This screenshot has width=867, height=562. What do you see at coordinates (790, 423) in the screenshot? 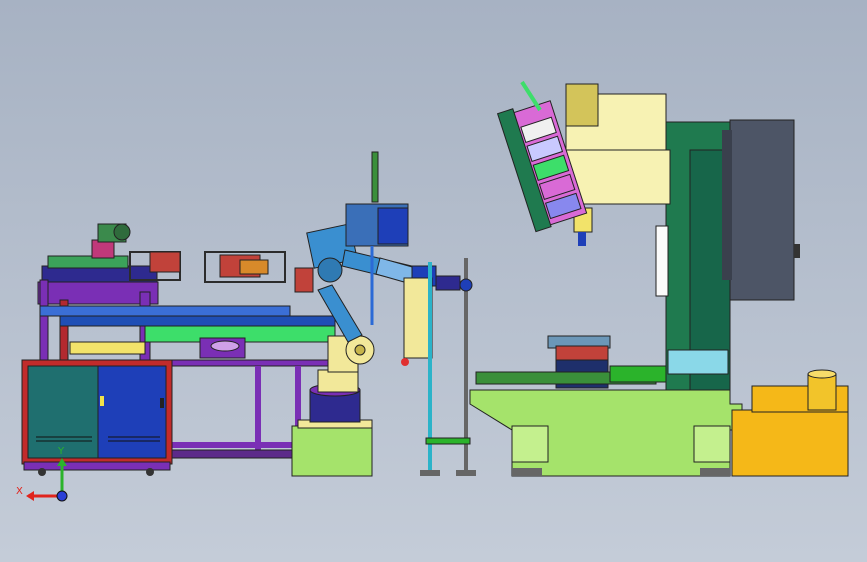
I see `coolant-tank` at bounding box center [790, 423].